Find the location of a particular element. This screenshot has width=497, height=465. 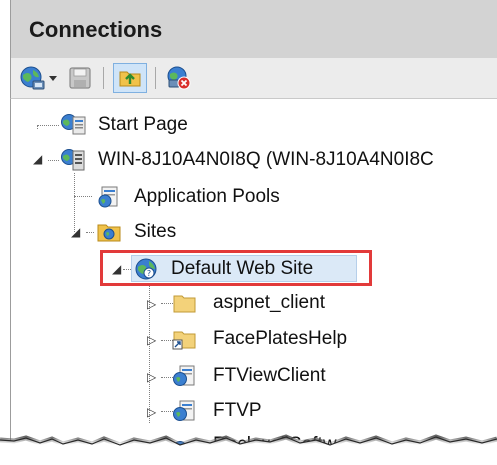

tree-item-label: FacePlatesHelp is located at coordinates (280, 338).